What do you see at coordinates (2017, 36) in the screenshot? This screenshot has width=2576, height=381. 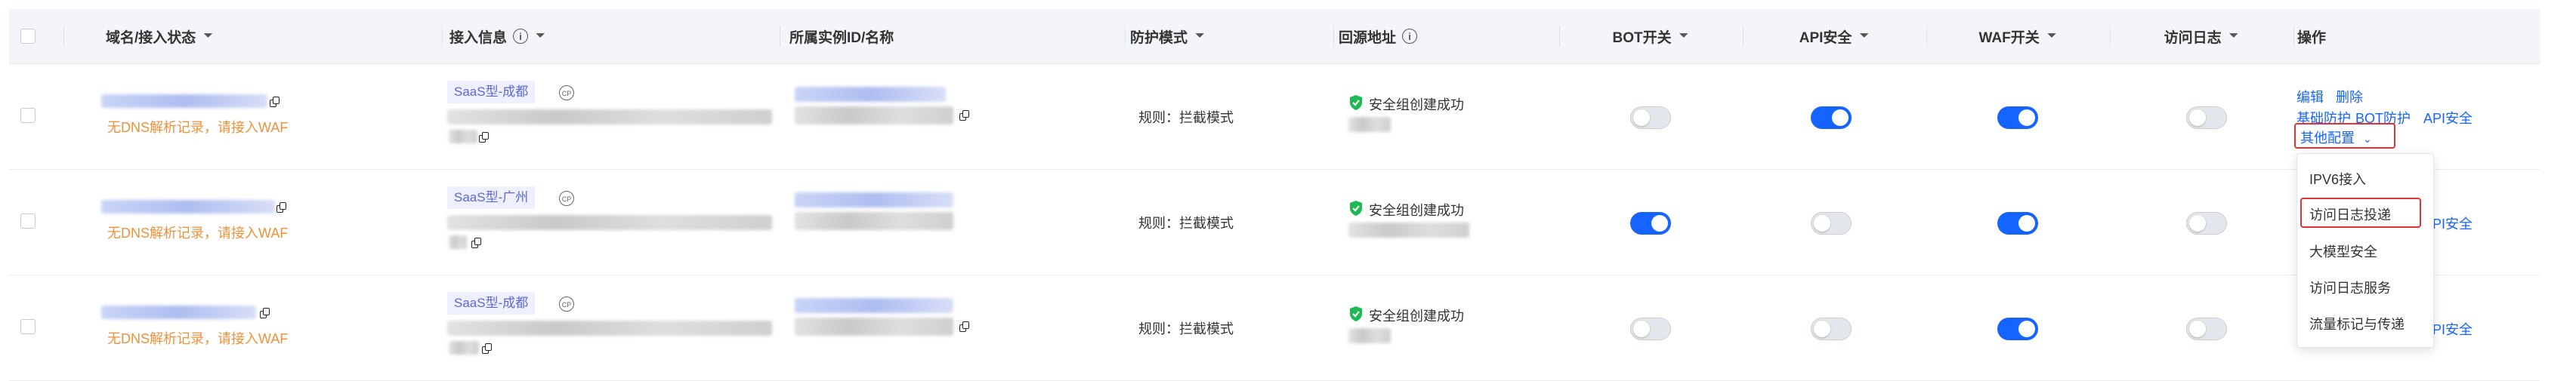 I see `header-waf: WAF开关 ⏷` at bounding box center [2017, 36].